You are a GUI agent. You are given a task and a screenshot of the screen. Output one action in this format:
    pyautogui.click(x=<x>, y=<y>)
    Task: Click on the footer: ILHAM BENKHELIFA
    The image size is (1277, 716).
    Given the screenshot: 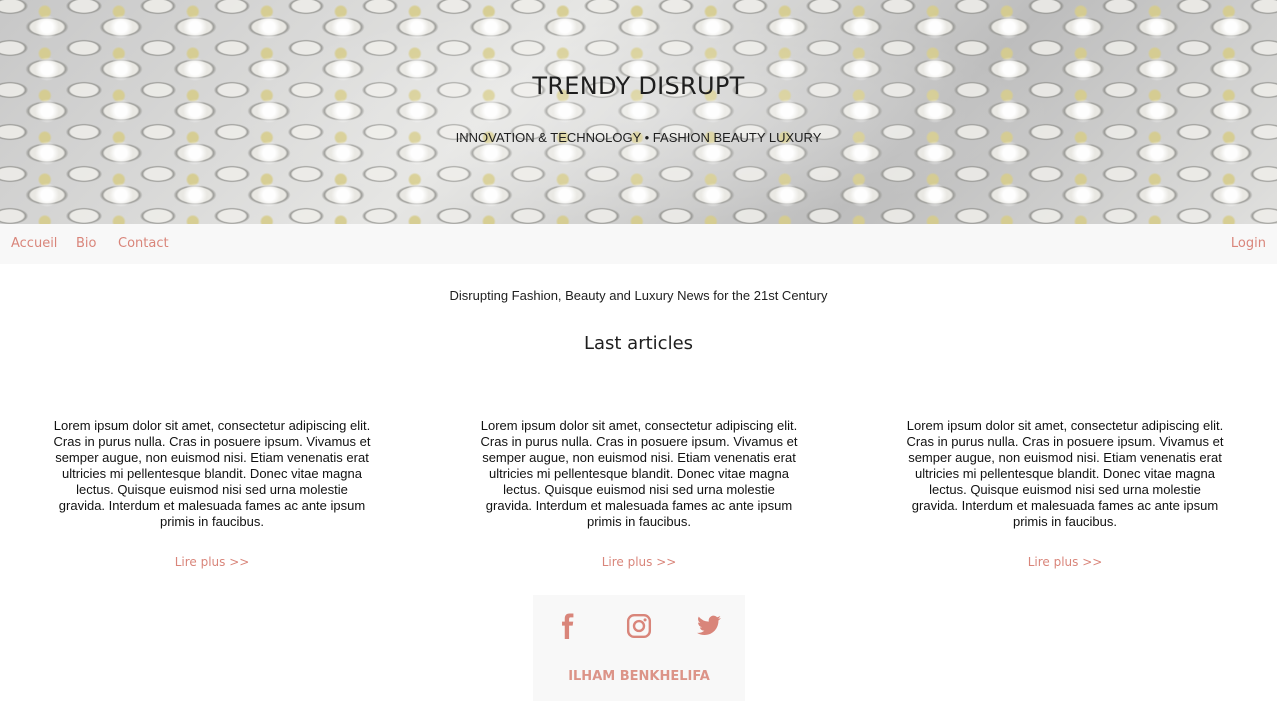 What is the action you would take?
    pyautogui.click(x=639, y=648)
    